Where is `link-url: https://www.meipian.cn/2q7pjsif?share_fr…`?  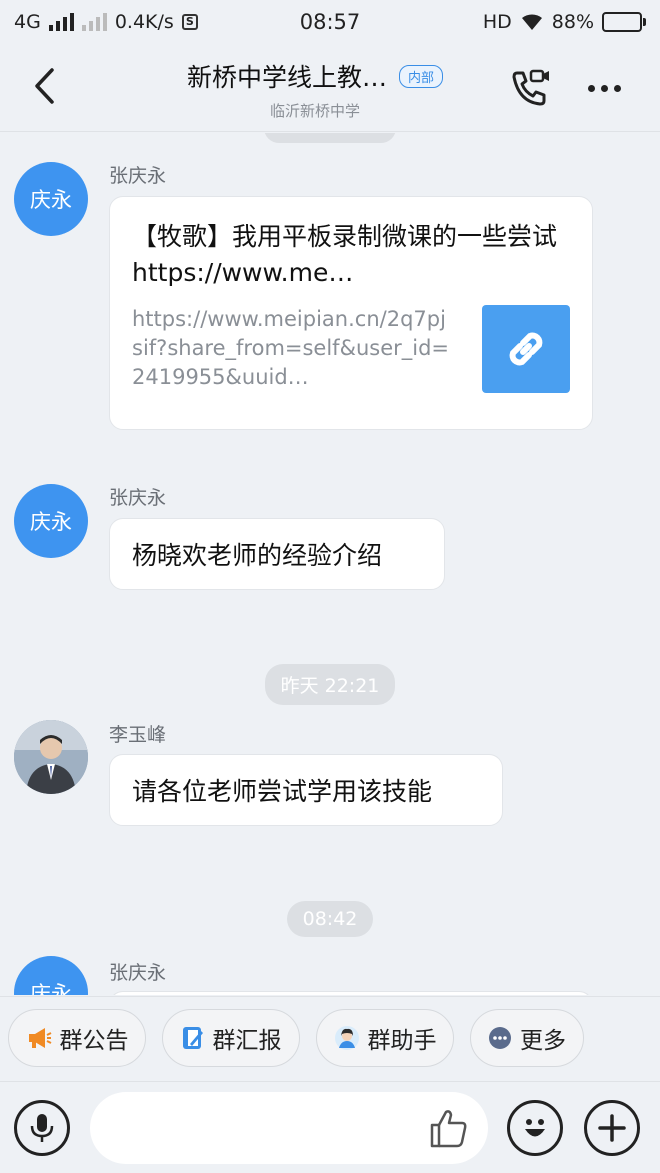
link-url: https://www.meipian.cn/2q7pjsif?share_fr… is located at coordinates (291, 348).